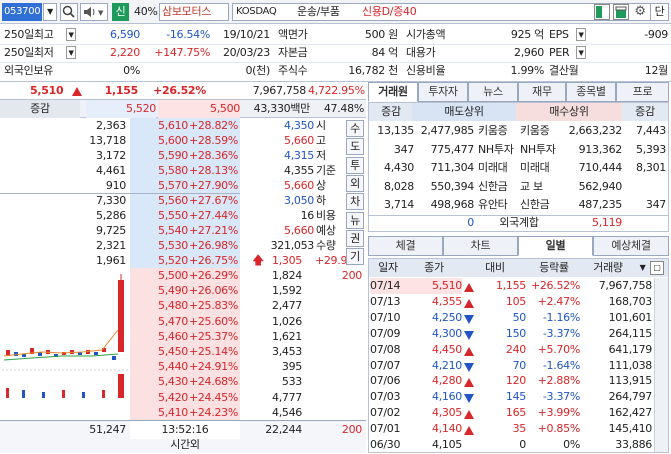 The height and width of the screenshot is (454, 671). What do you see at coordinates (159, 366) in the screenshot?
I see `bid-price: 5,440` at bounding box center [159, 366].